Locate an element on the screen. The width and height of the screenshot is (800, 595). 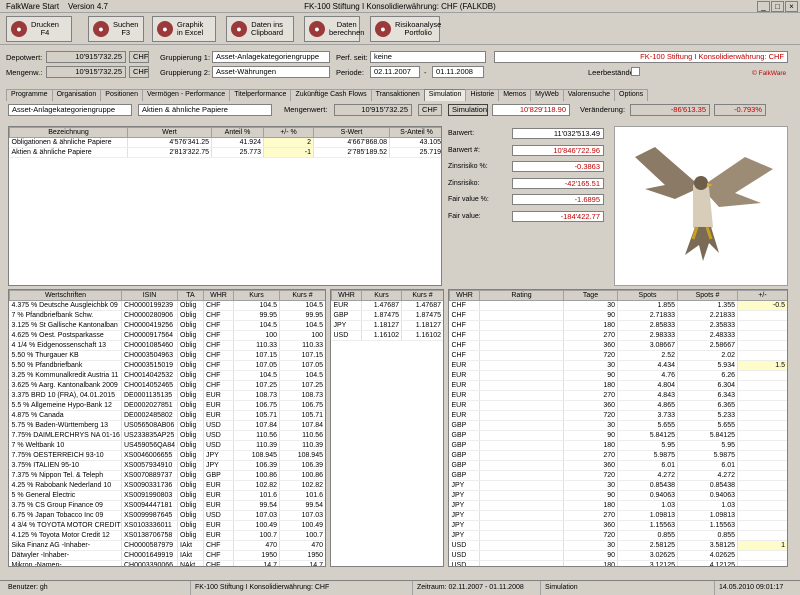
table-row: JPY 1.18127 1.18127 is located at coordinates (387, 325).